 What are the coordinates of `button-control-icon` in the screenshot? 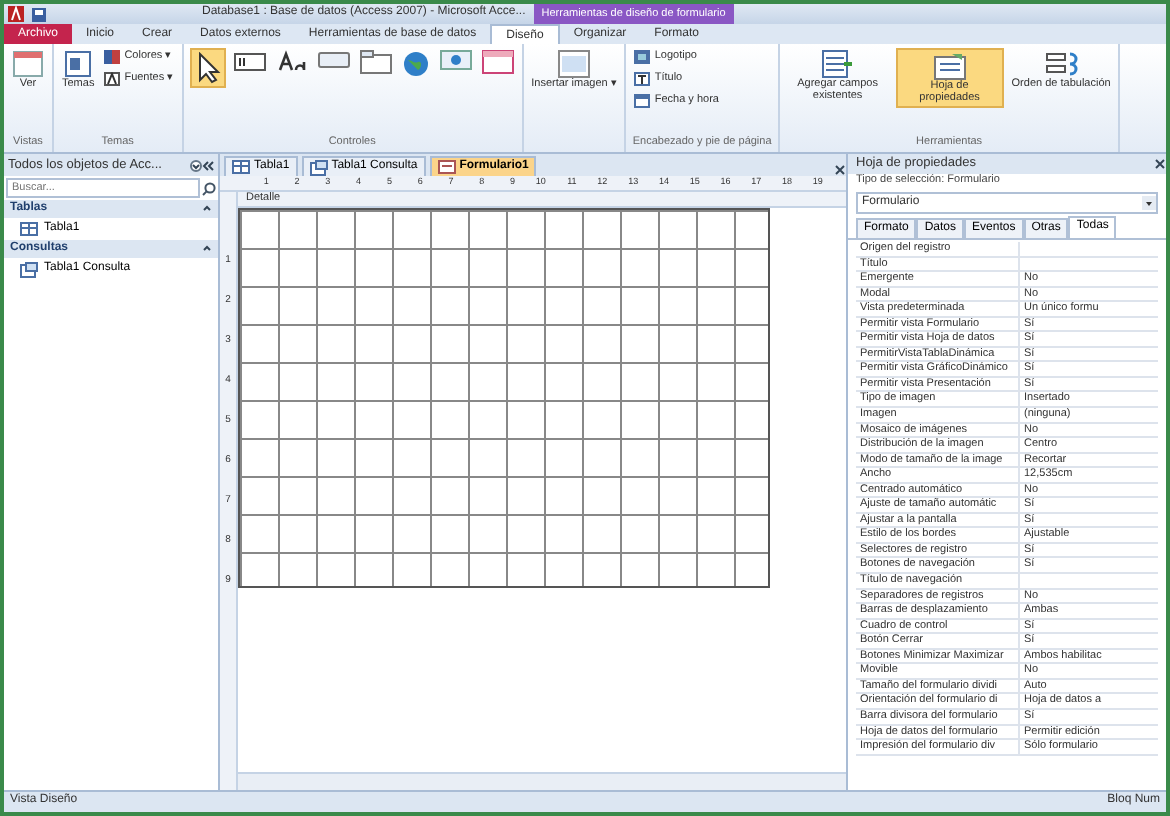 It's located at (333, 60).